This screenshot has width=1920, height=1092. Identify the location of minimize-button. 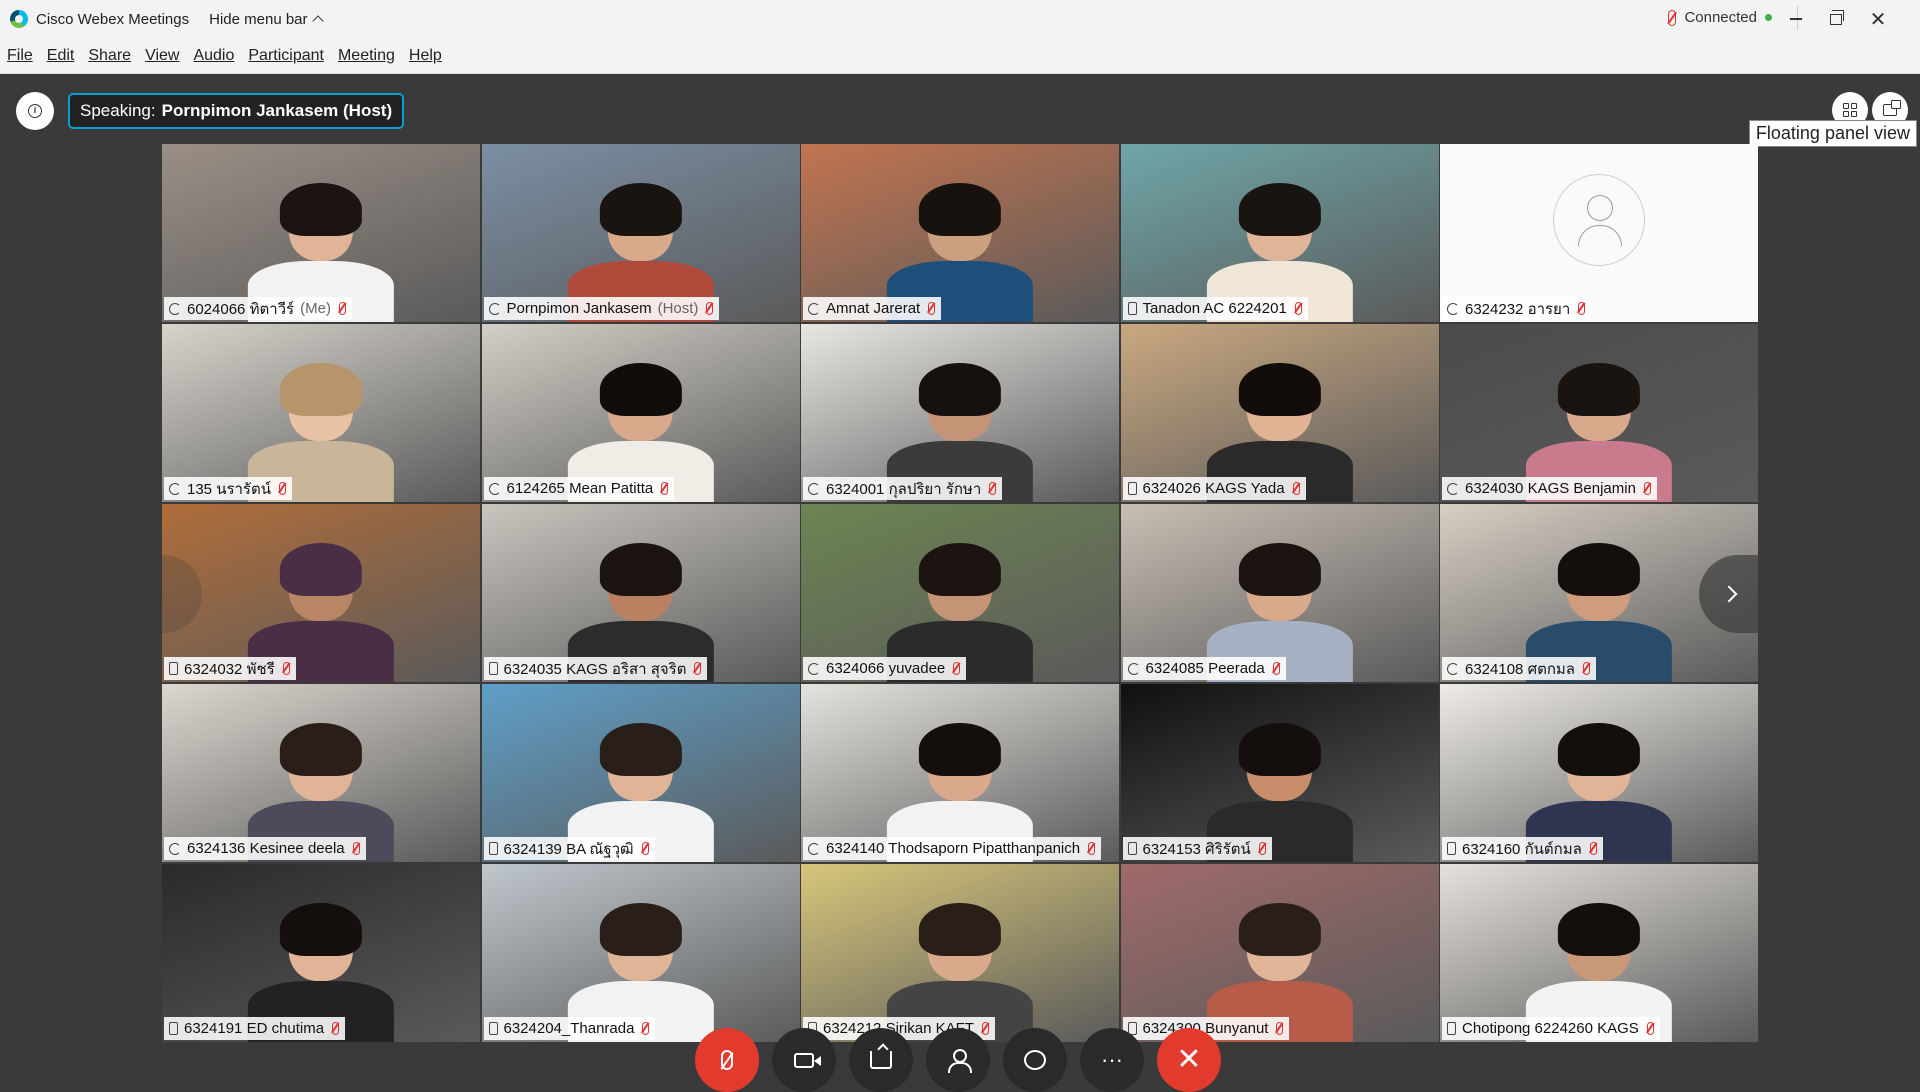
(1796, 19).